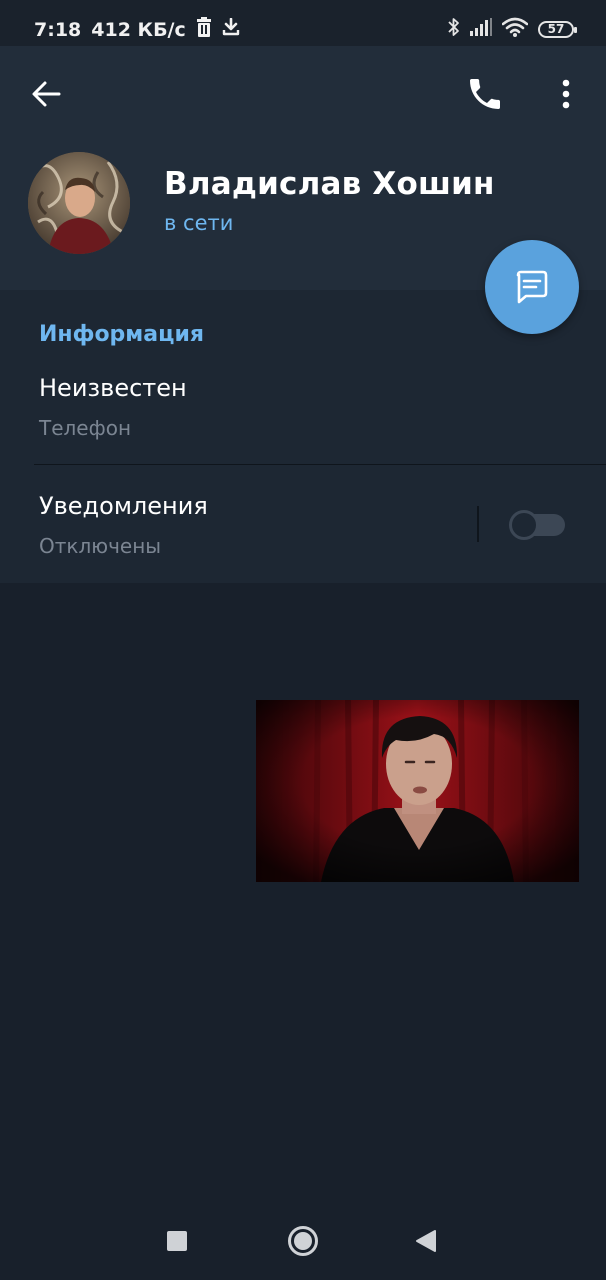  I want to click on system-back-button, so click(426, 1241).